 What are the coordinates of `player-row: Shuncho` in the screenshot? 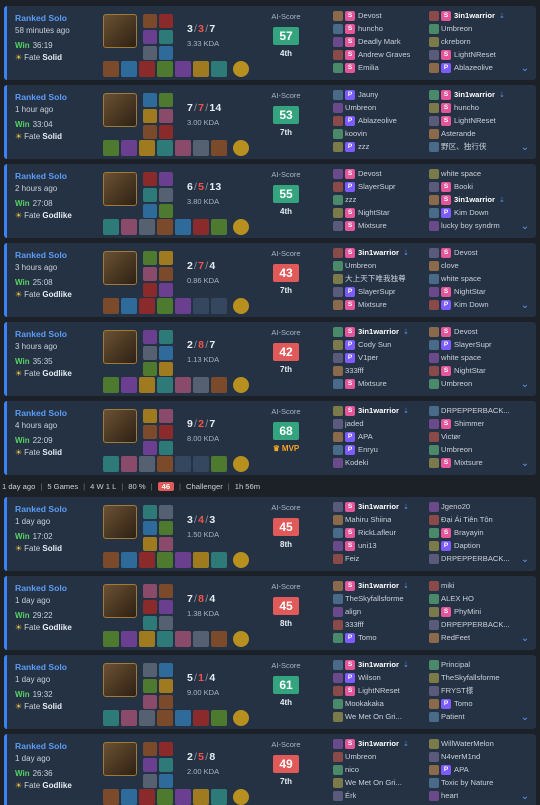 It's located at (477, 107).